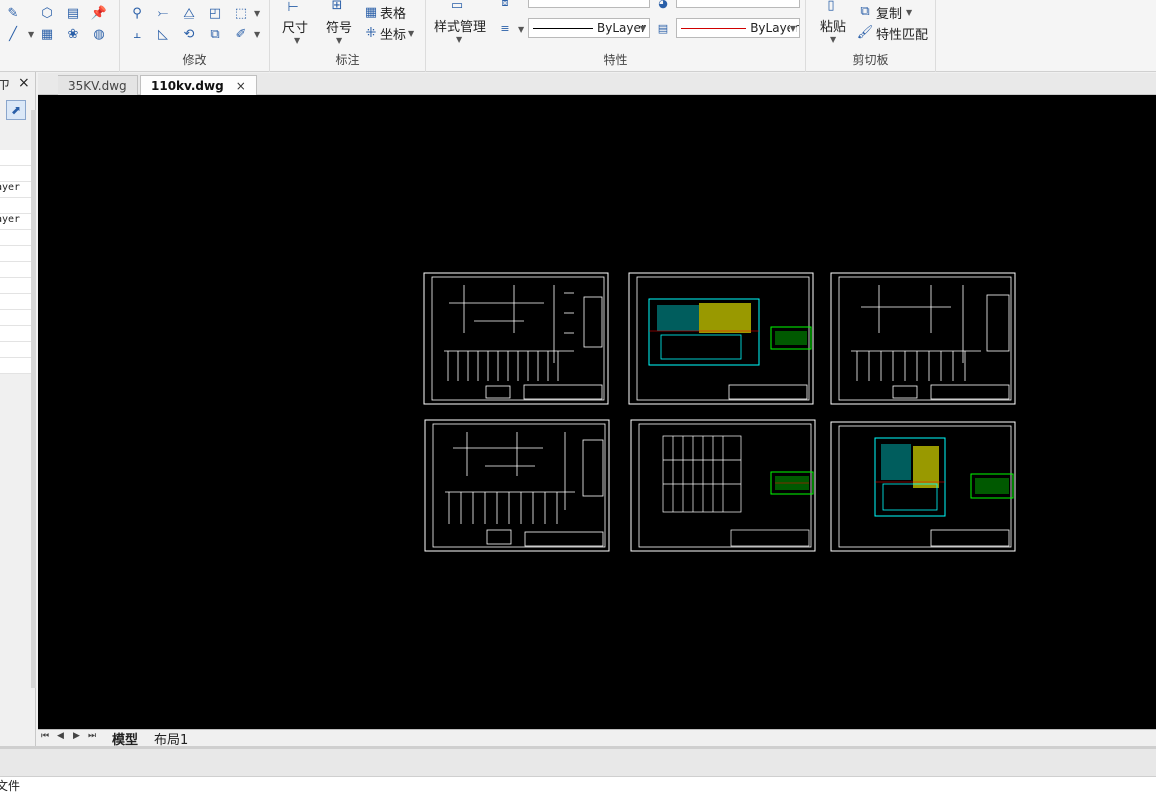  What do you see at coordinates (189, 13) in the screenshot?
I see `mirror-icon: ⧋` at bounding box center [189, 13].